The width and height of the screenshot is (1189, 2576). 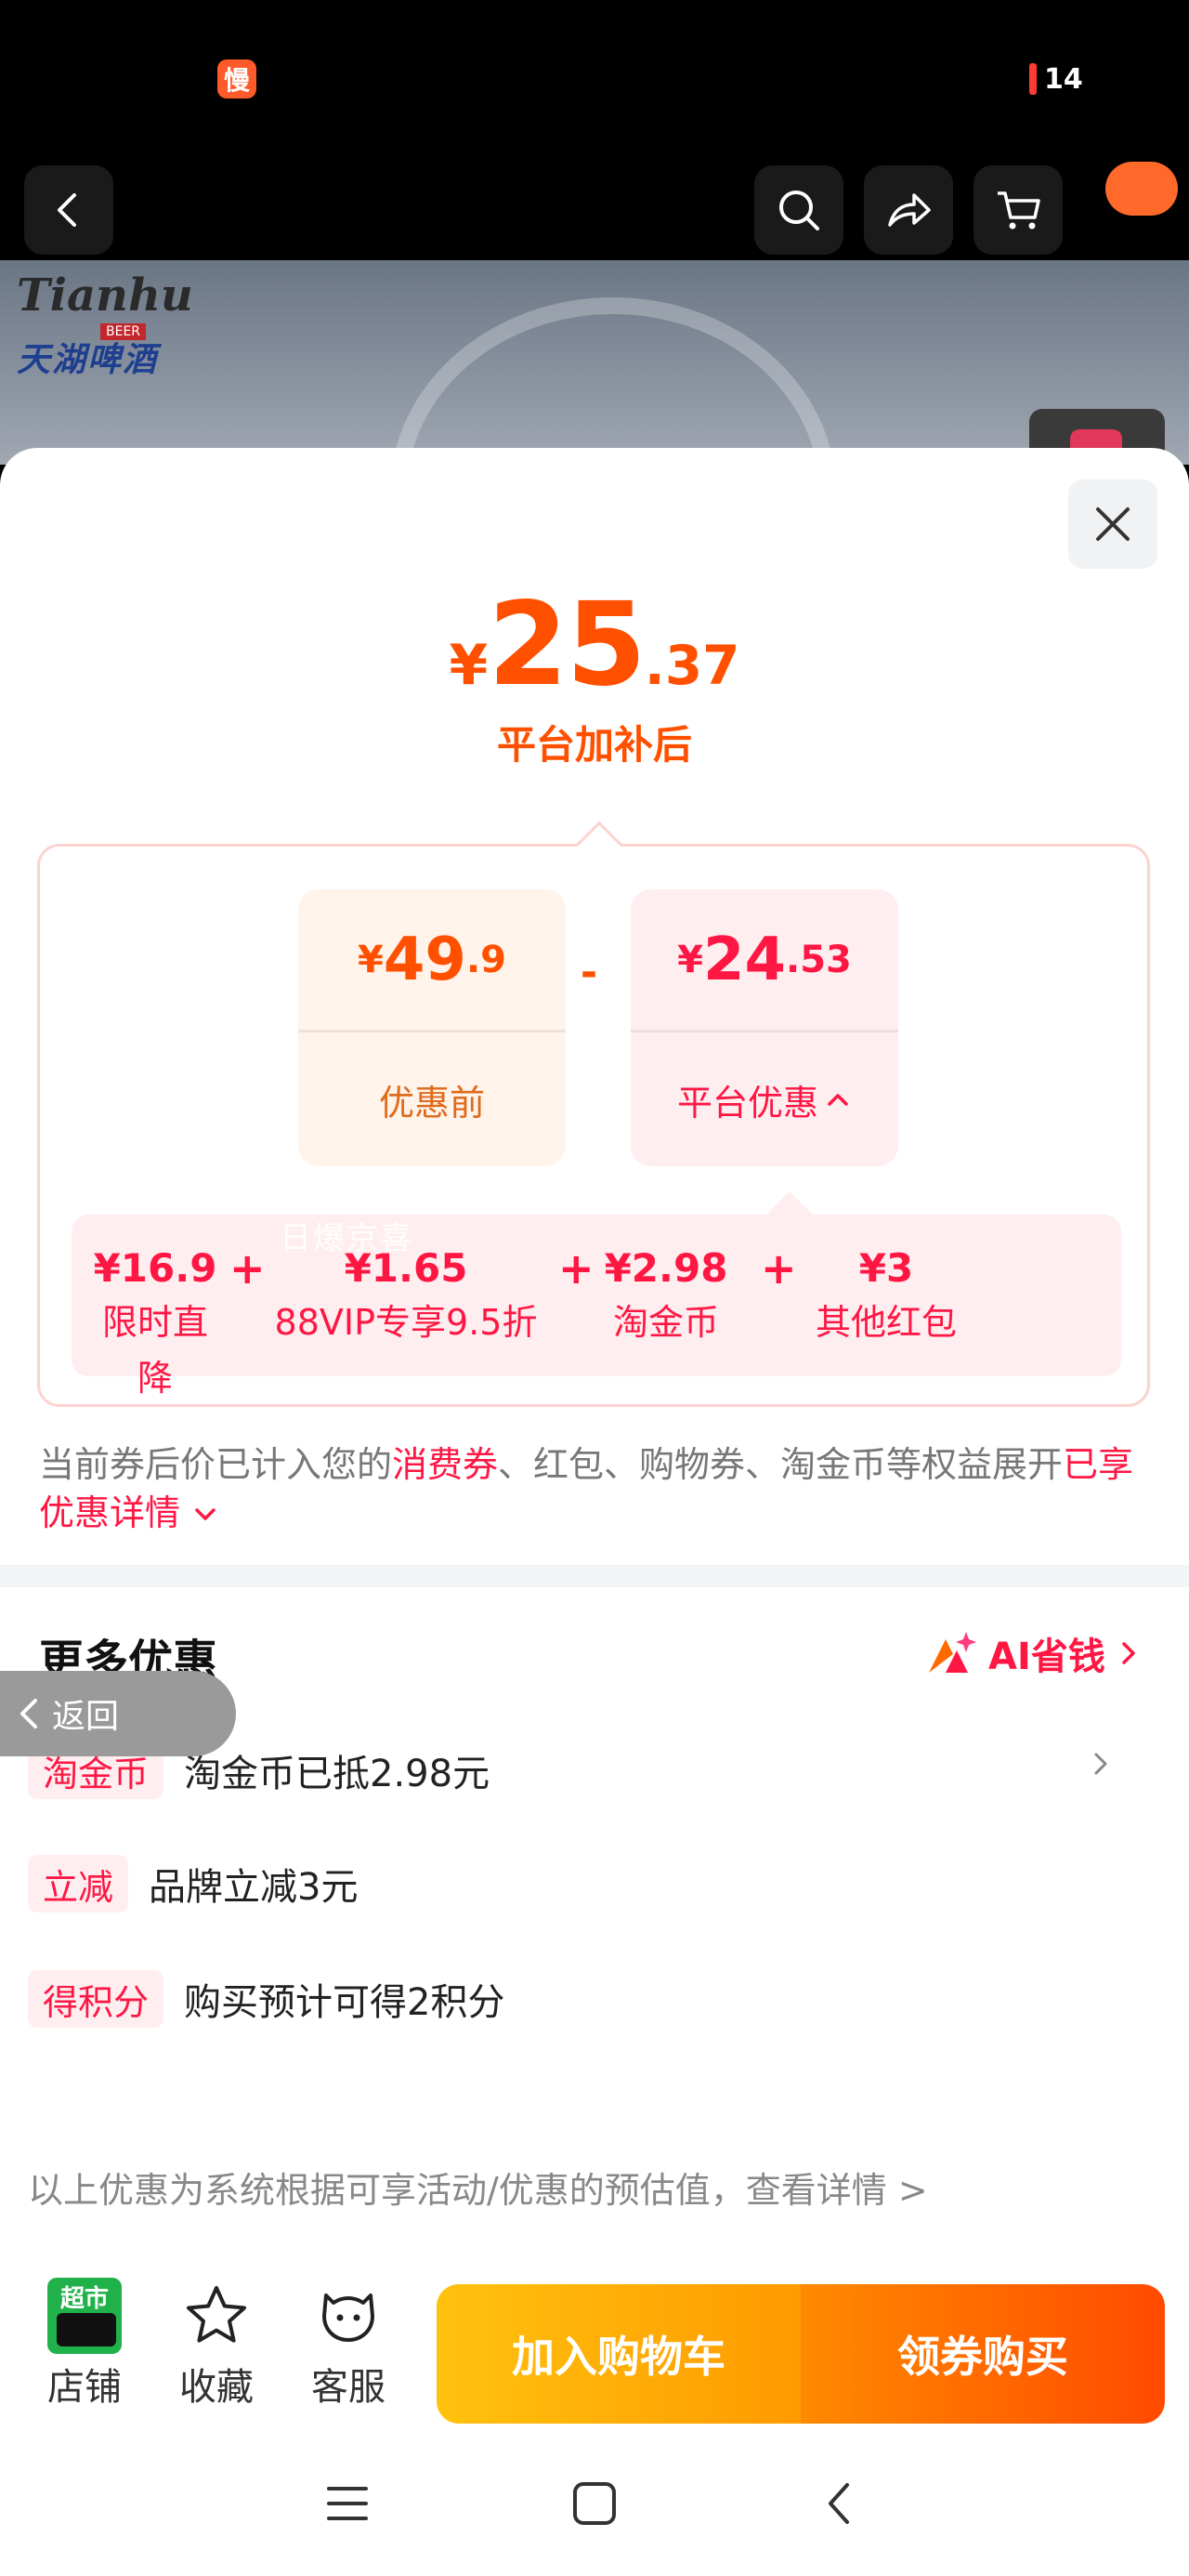 What do you see at coordinates (619, 2354) in the screenshot?
I see `add-to-cart-button: 加入购物车` at bounding box center [619, 2354].